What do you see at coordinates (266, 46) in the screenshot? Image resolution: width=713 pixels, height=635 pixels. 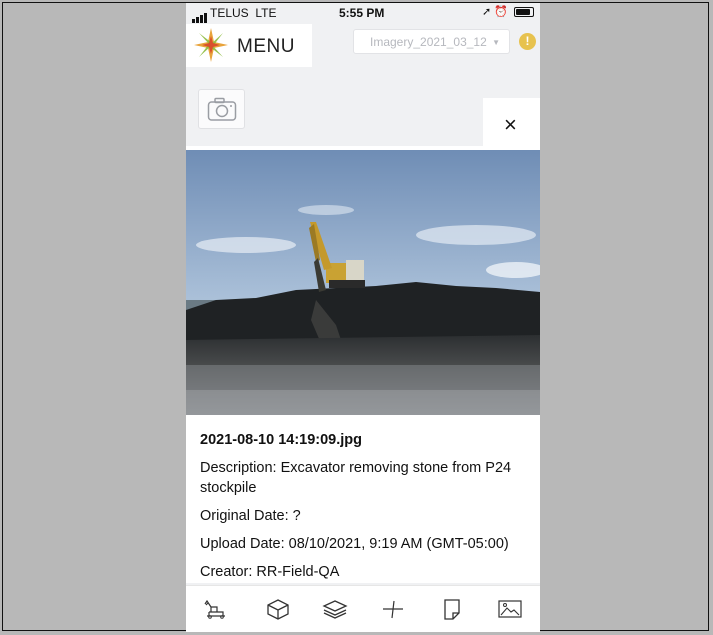 I see `menu-label: MENU` at bounding box center [266, 46].